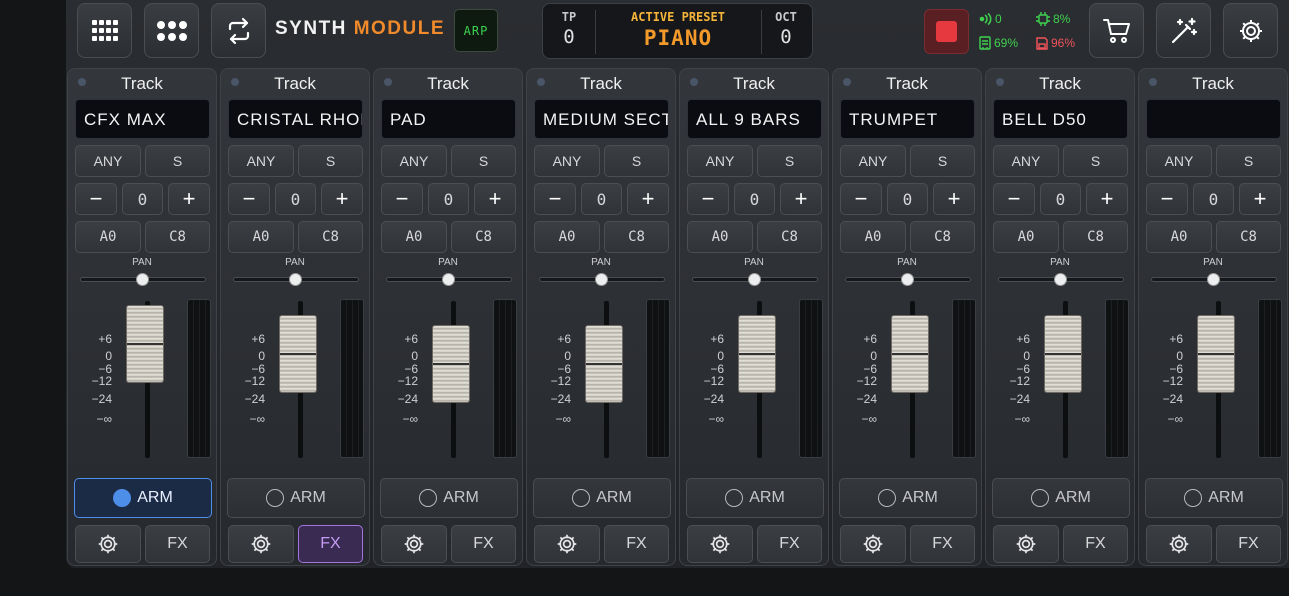 The width and height of the screenshot is (1289, 596). Describe the element at coordinates (1250, 30) in the screenshot. I see `settings-button` at that location.